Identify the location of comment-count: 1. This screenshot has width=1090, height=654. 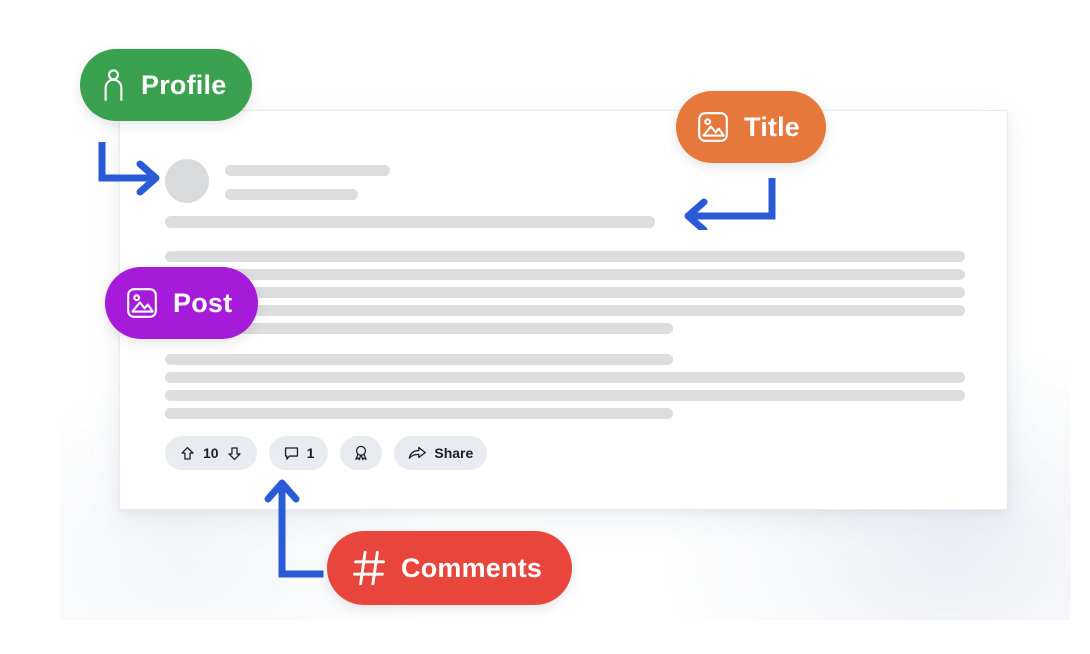
(310, 453).